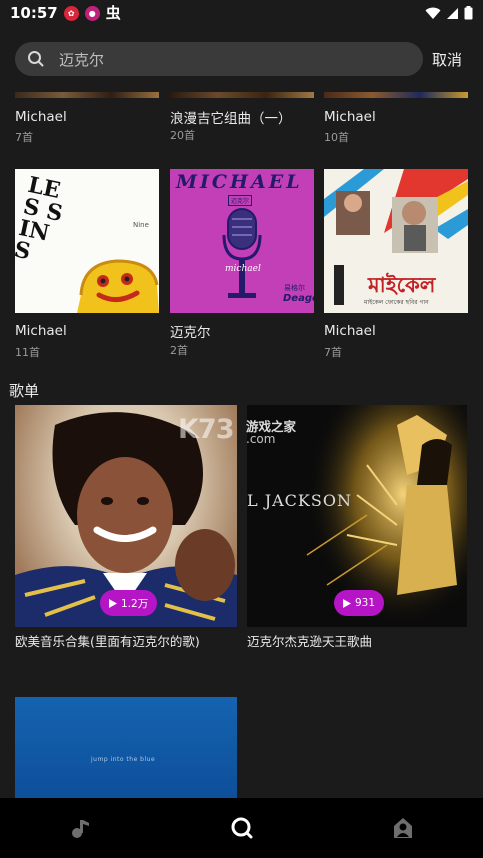 The image size is (483, 858). What do you see at coordinates (452, 13) in the screenshot?
I see `signal-icon` at bounding box center [452, 13].